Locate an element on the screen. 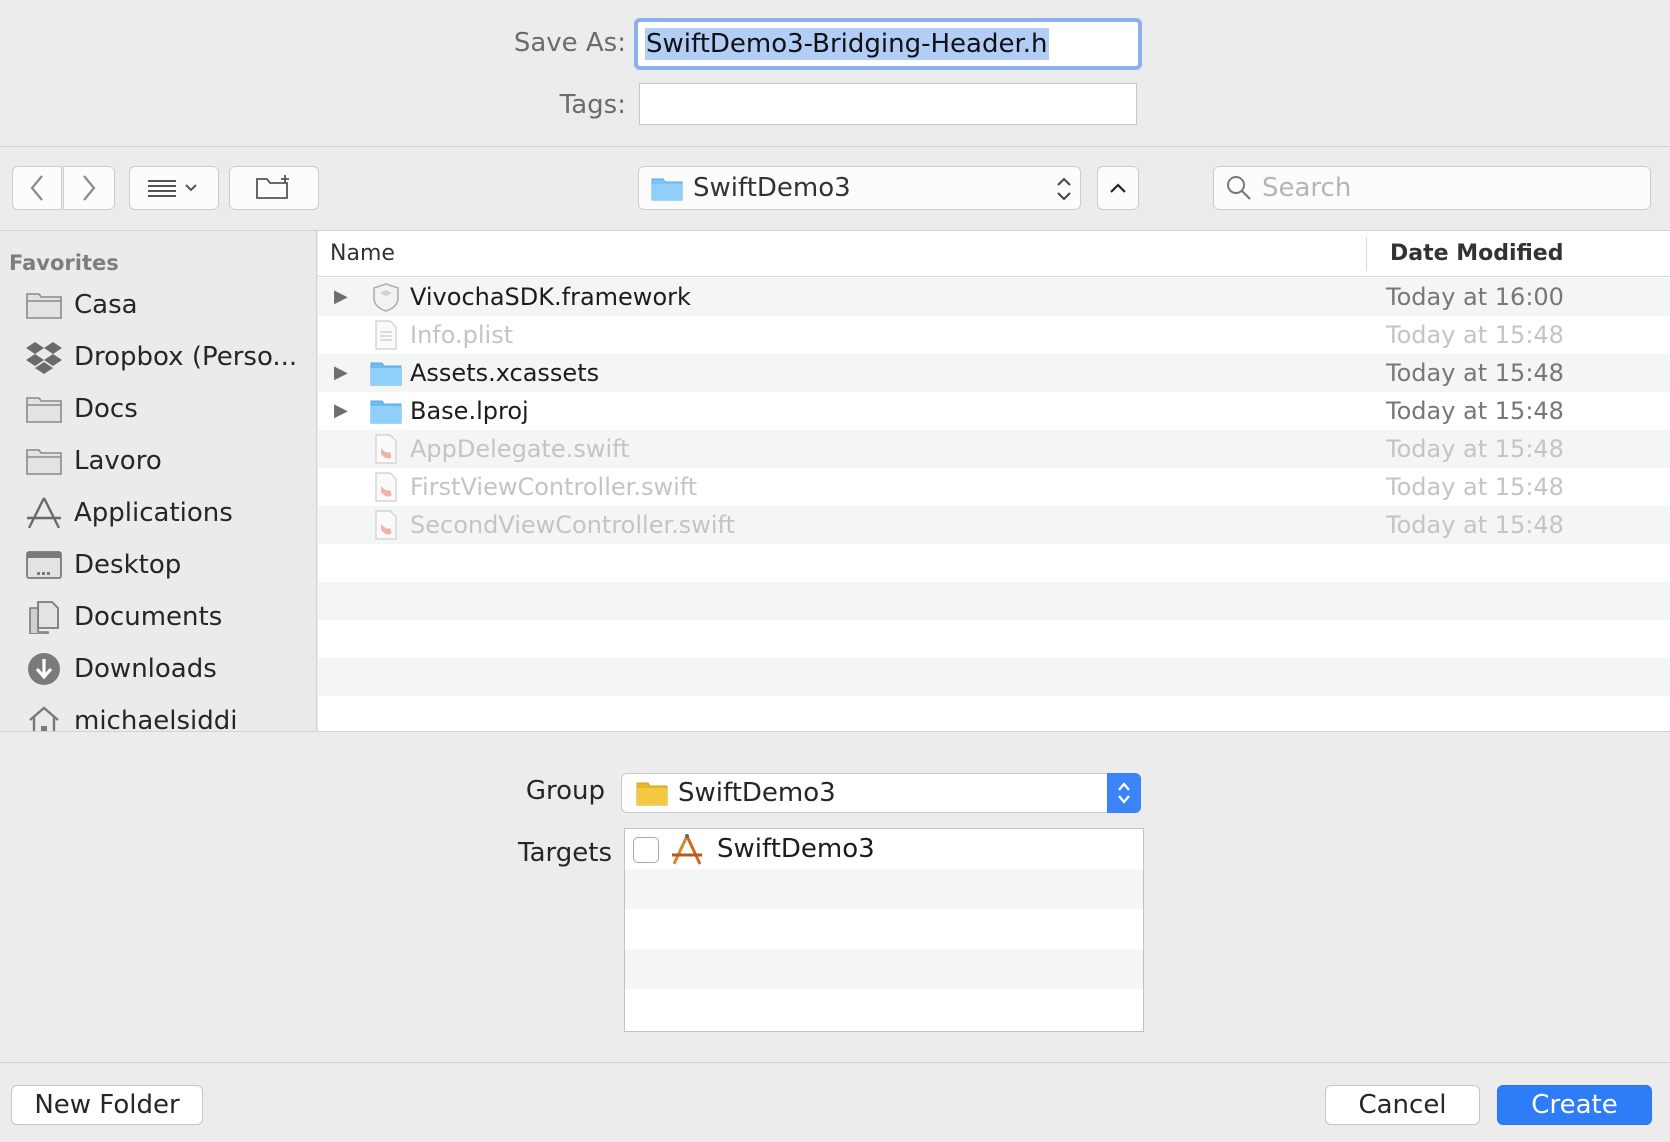 The height and width of the screenshot is (1142, 1670). name-column-header: Name is located at coordinates (362, 253).